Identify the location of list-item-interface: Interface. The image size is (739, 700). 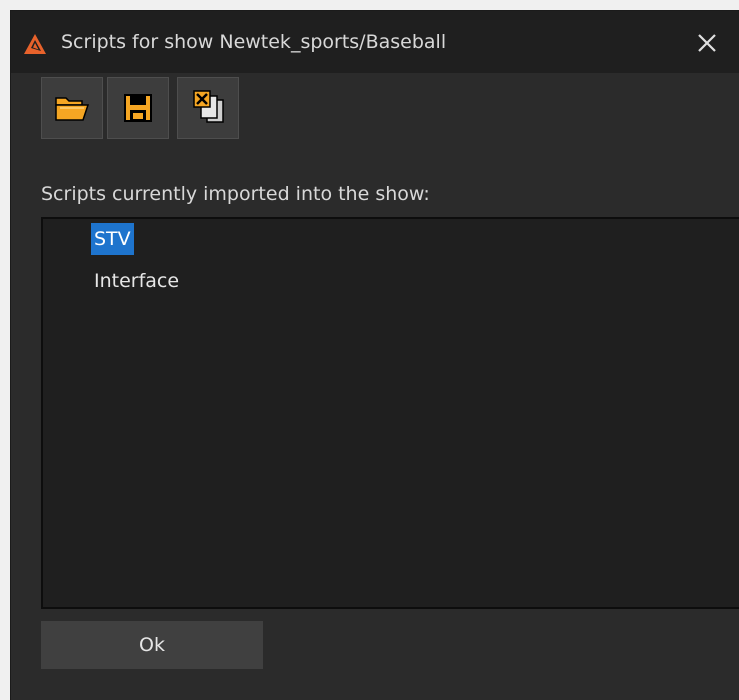
(136, 281).